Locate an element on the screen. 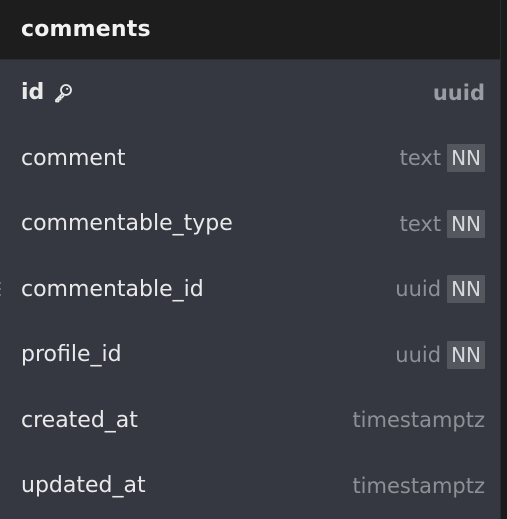 The width and height of the screenshot is (507, 519). column-row-comment: comment text NN is located at coordinates (250, 159).